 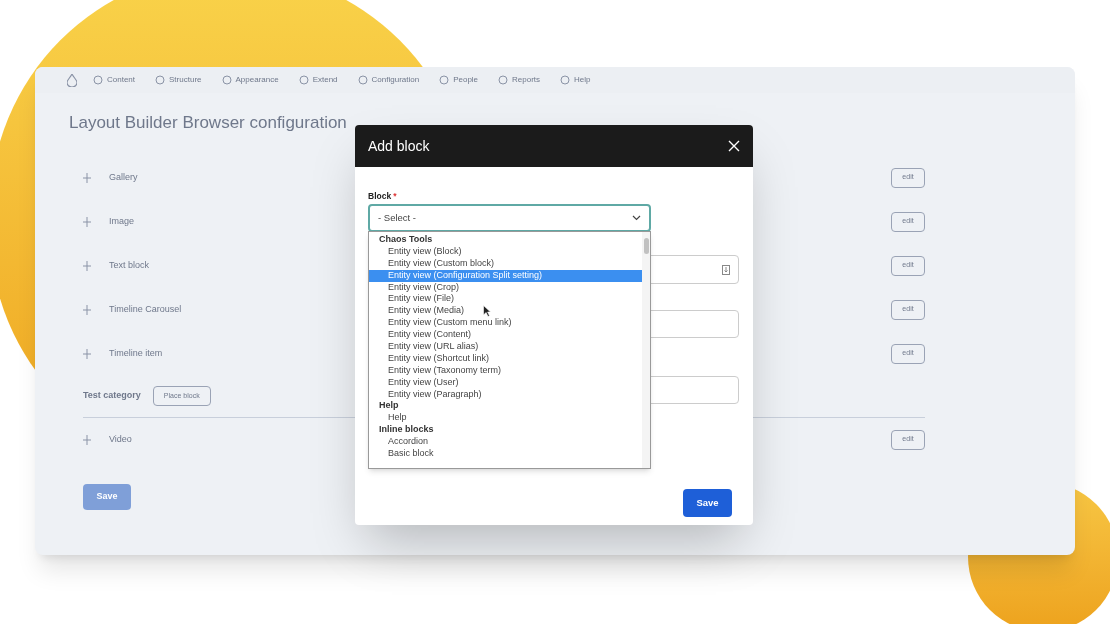 I want to click on list-icon, so click(x=726, y=269).